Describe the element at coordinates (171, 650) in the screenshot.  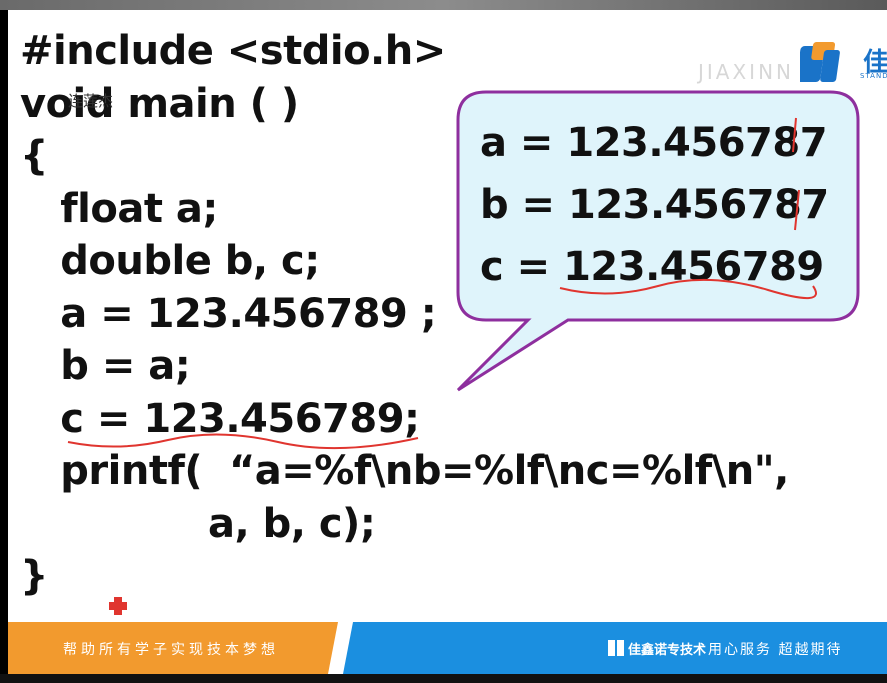
I see `footer-left-slogan: 帮助所有学子实现技本梦想` at that location.